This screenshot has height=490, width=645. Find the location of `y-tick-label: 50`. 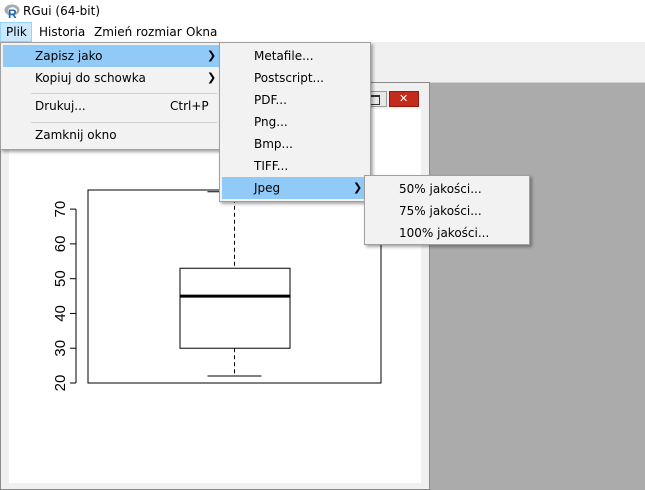

y-tick-label: 50 is located at coordinates (60, 278).